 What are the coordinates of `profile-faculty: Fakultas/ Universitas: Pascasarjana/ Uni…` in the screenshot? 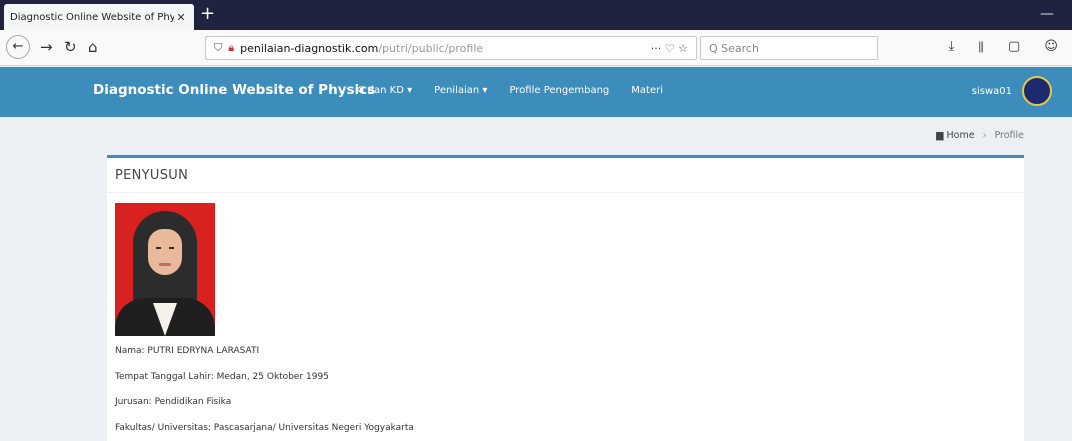 It's located at (264, 428).